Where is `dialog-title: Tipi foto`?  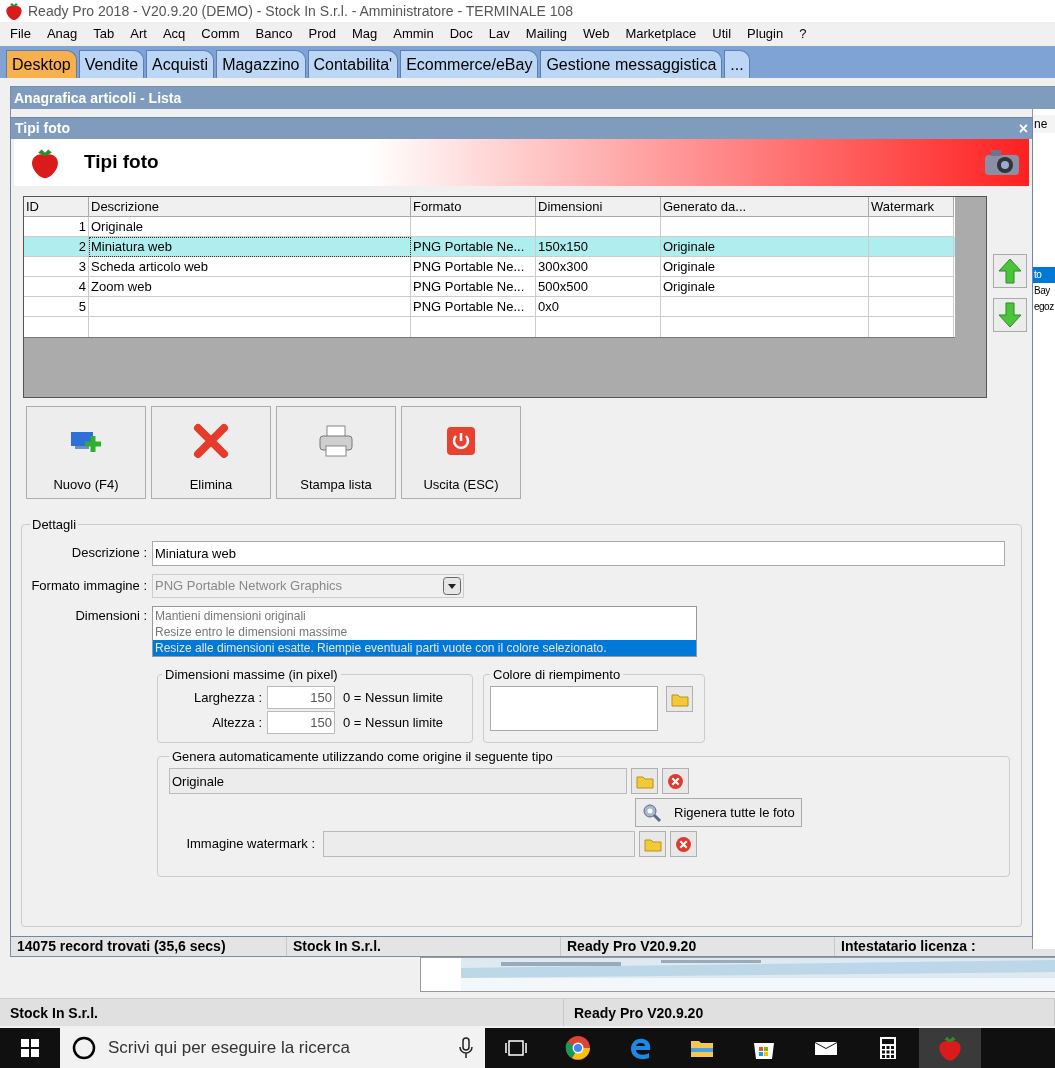
dialog-title: Tipi foto is located at coordinates (42, 128).